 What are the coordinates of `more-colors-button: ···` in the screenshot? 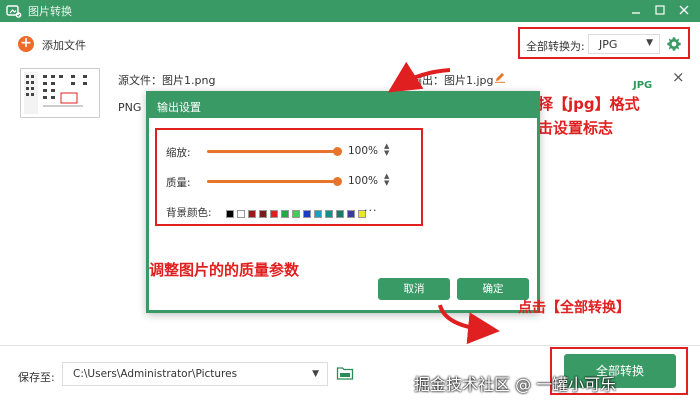 It's located at (371, 210).